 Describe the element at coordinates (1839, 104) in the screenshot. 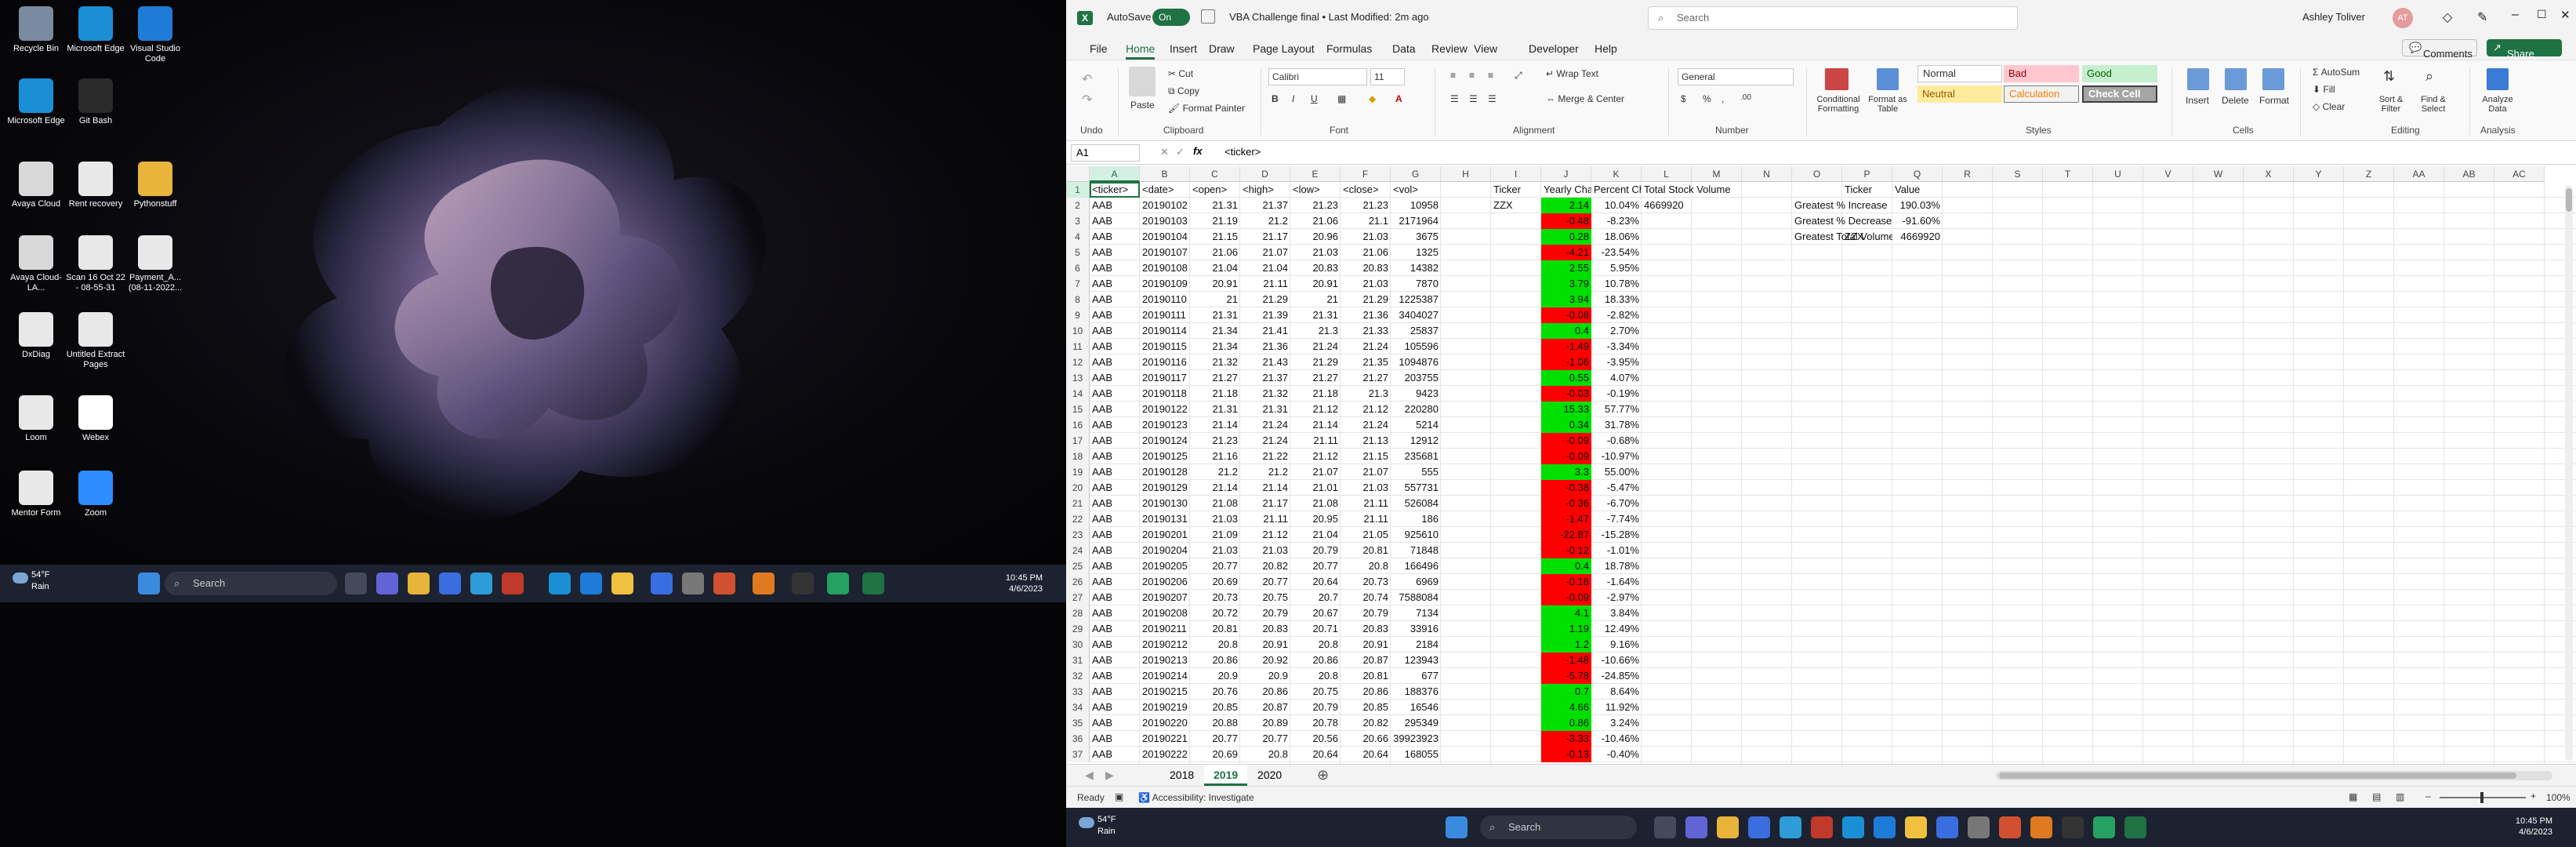

I see `conditional-formatting-button: Conditional Formatting` at that location.